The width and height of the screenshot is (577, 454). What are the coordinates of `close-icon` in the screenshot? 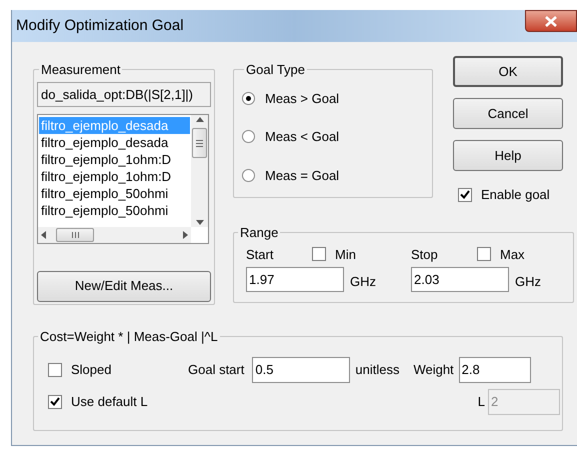 It's located at (551, 21).